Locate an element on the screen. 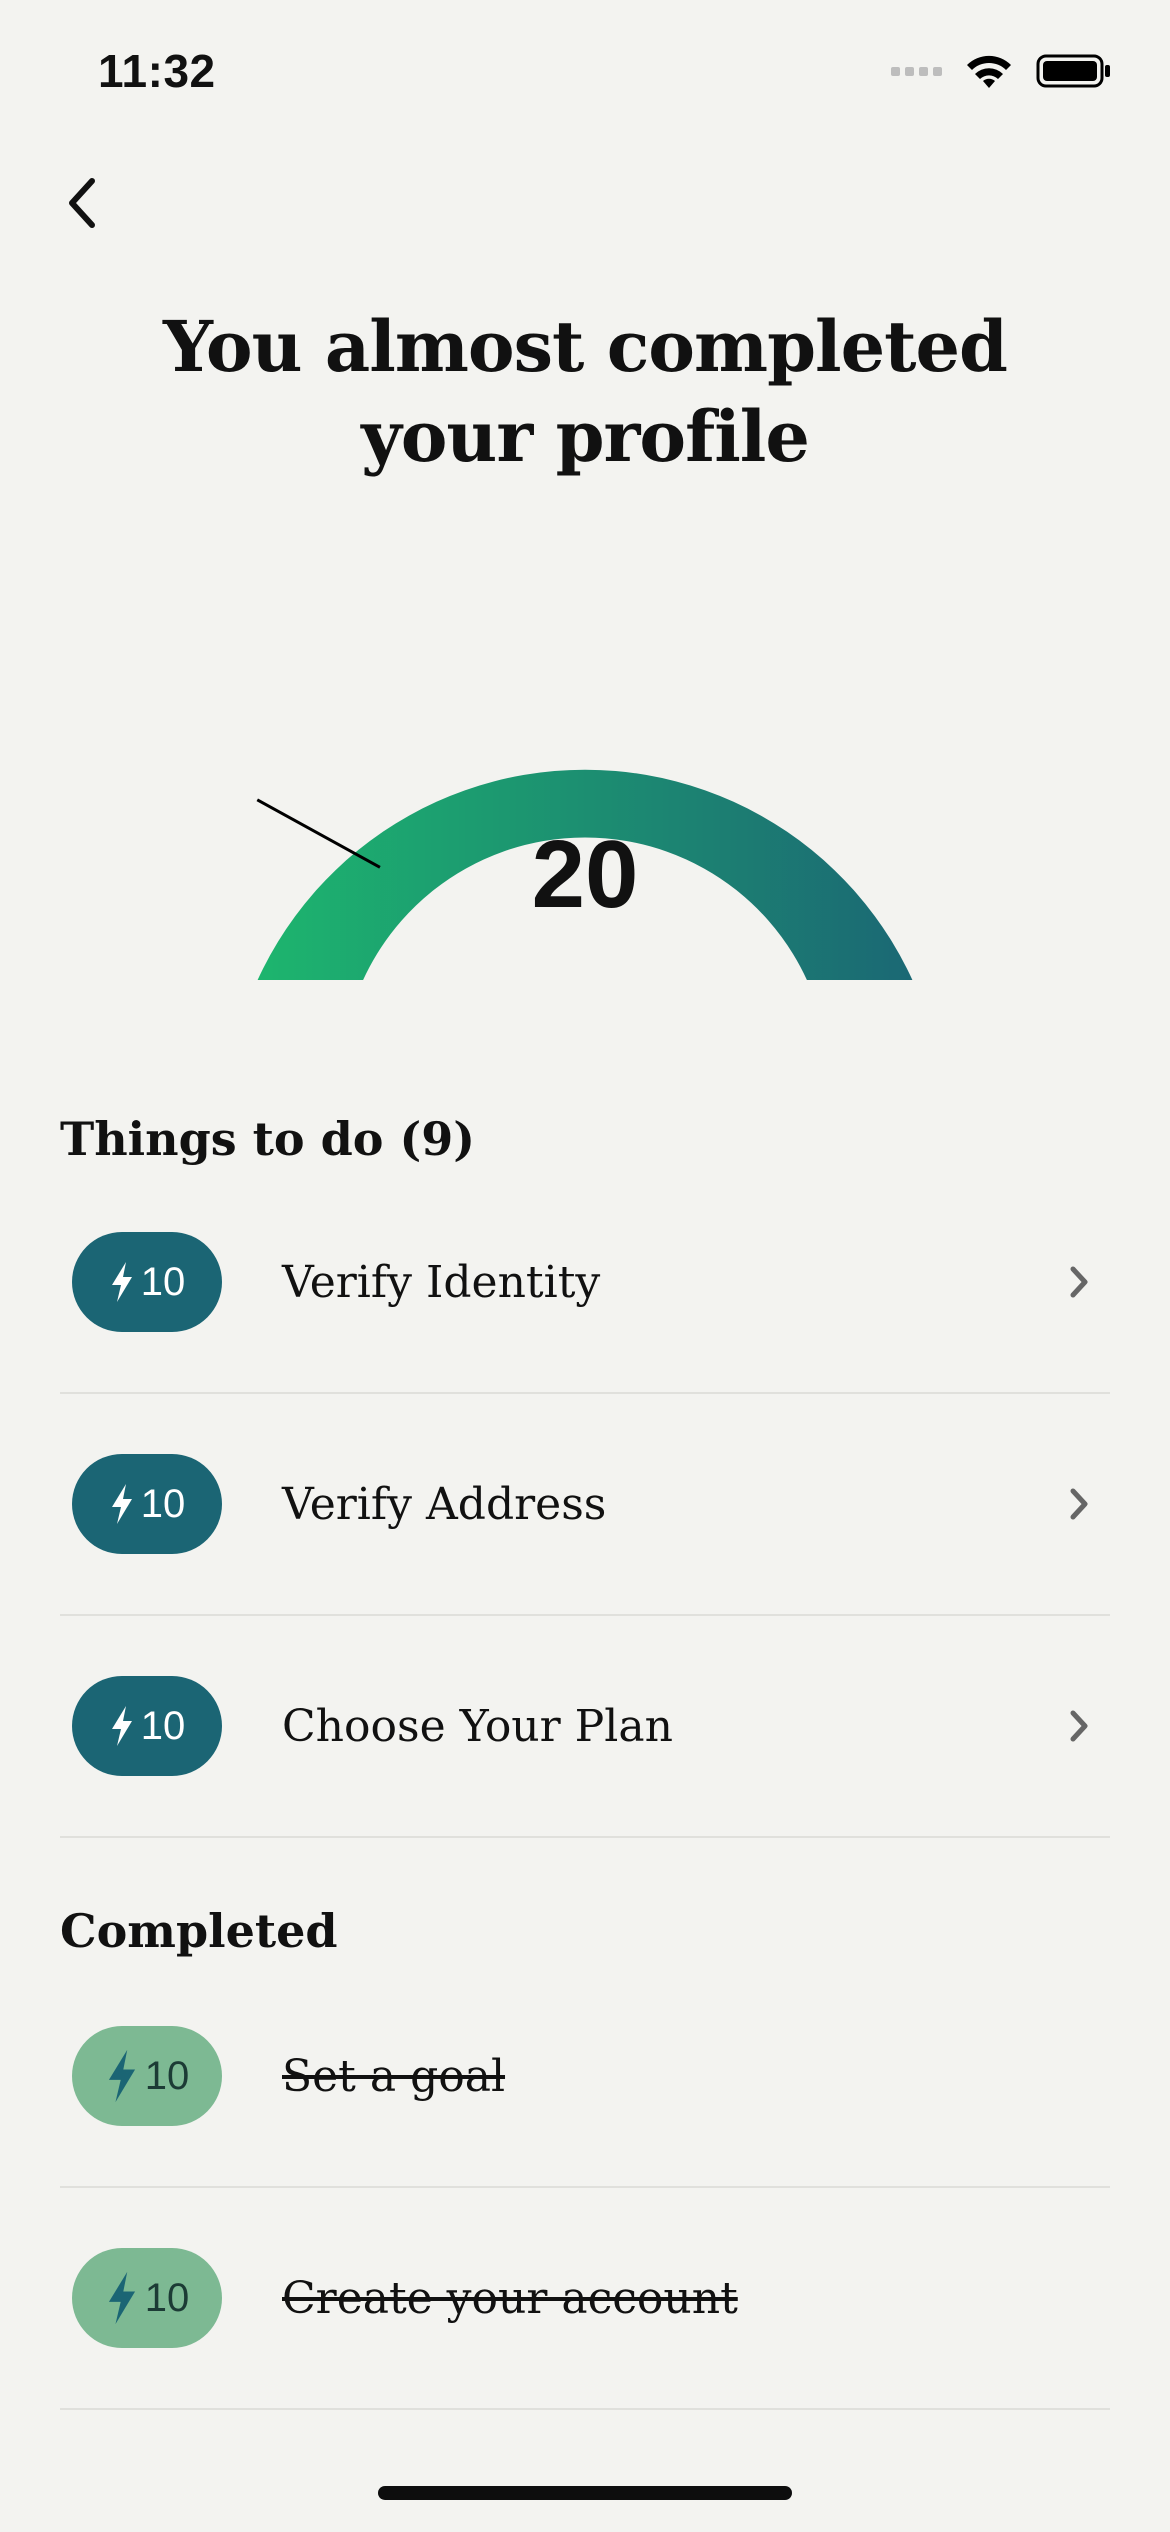 This screenshot has height=2532, width=1170. todo-item-label: Verify Identity is located at coordinates (441, 1282).